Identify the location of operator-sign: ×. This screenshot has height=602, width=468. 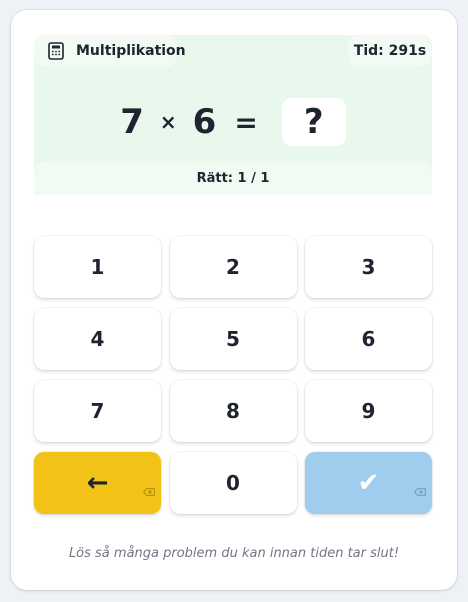
(168, 122).